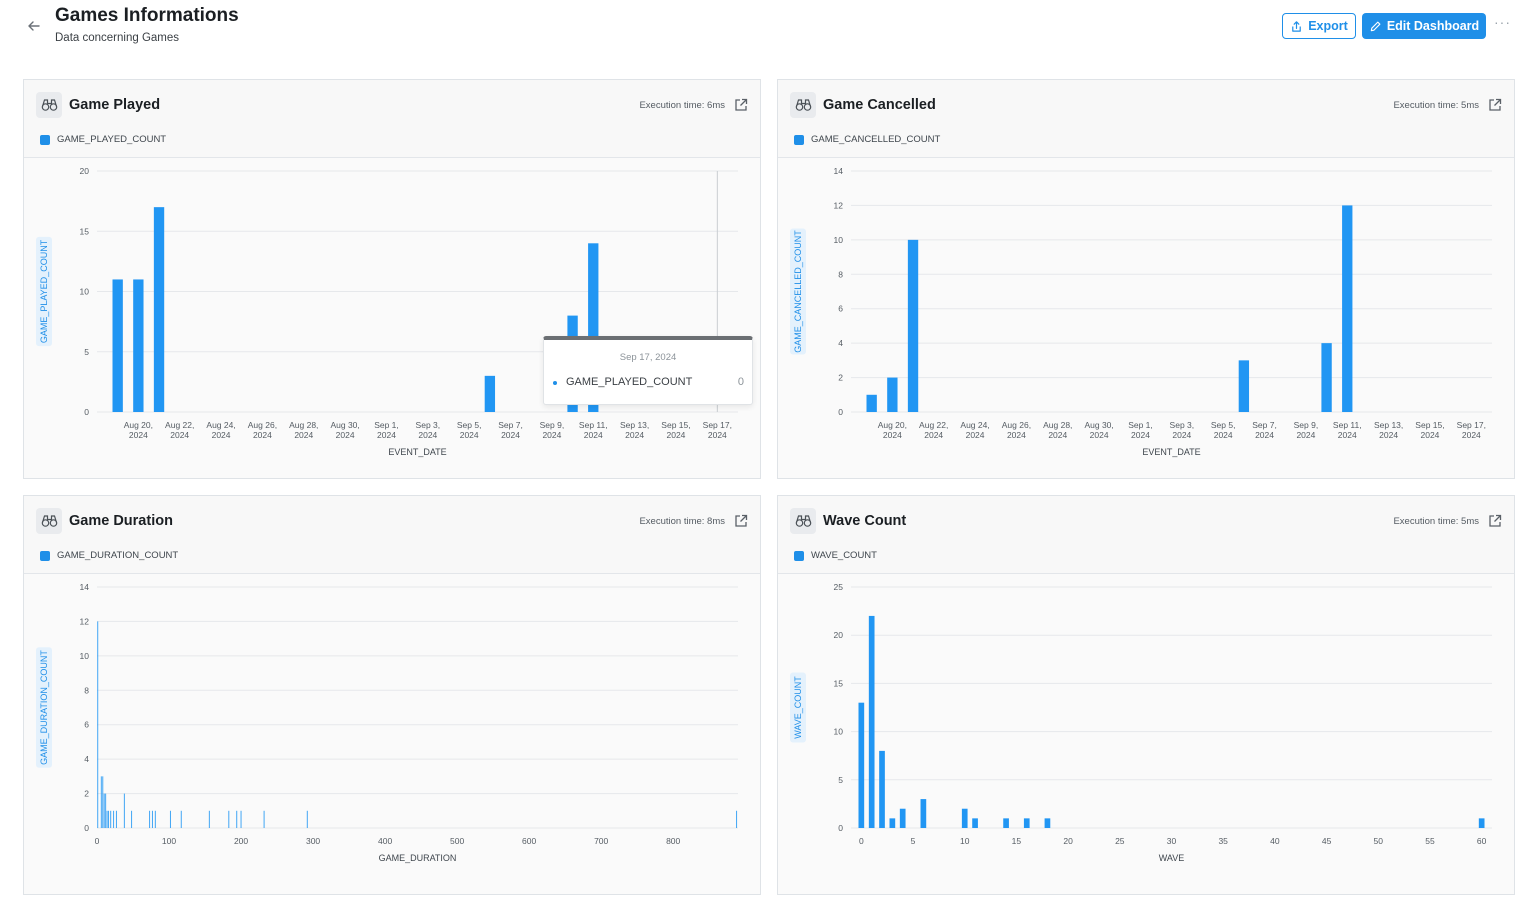 Image resolution: width=1524 pixels, height=903 pixels. What do you see at coordinates (1182, 425) in the screenshot?
I see `x-tick-label: Sep 3,` at bounding box center [1182, 425].